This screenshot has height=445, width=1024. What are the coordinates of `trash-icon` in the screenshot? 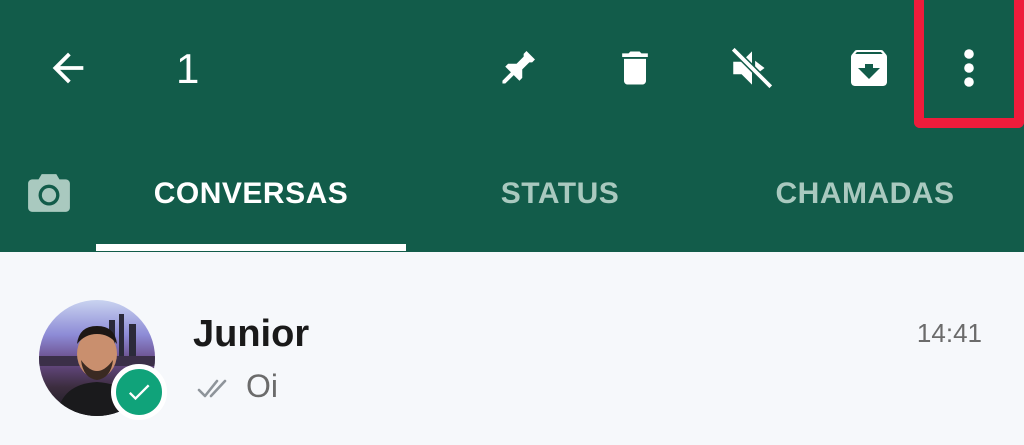 It's located at (635, 68).